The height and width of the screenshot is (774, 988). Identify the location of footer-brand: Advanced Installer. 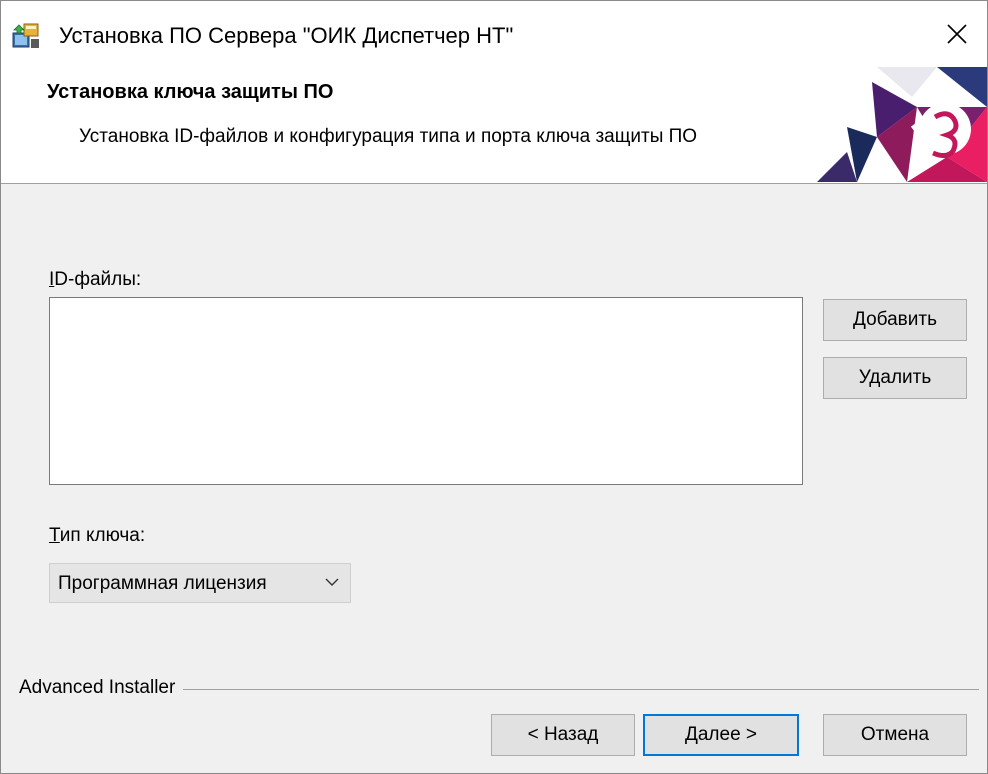
(101, 688).